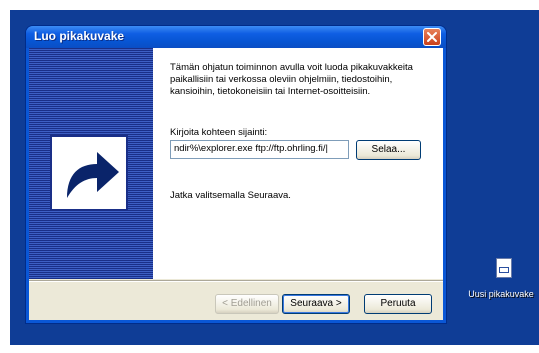 This screenshot has width=539, height=353. What do you see at coordinates (247, 304) in the screenshot?
I see `back-button: < Edellinen` at bounding box center [247, 304].